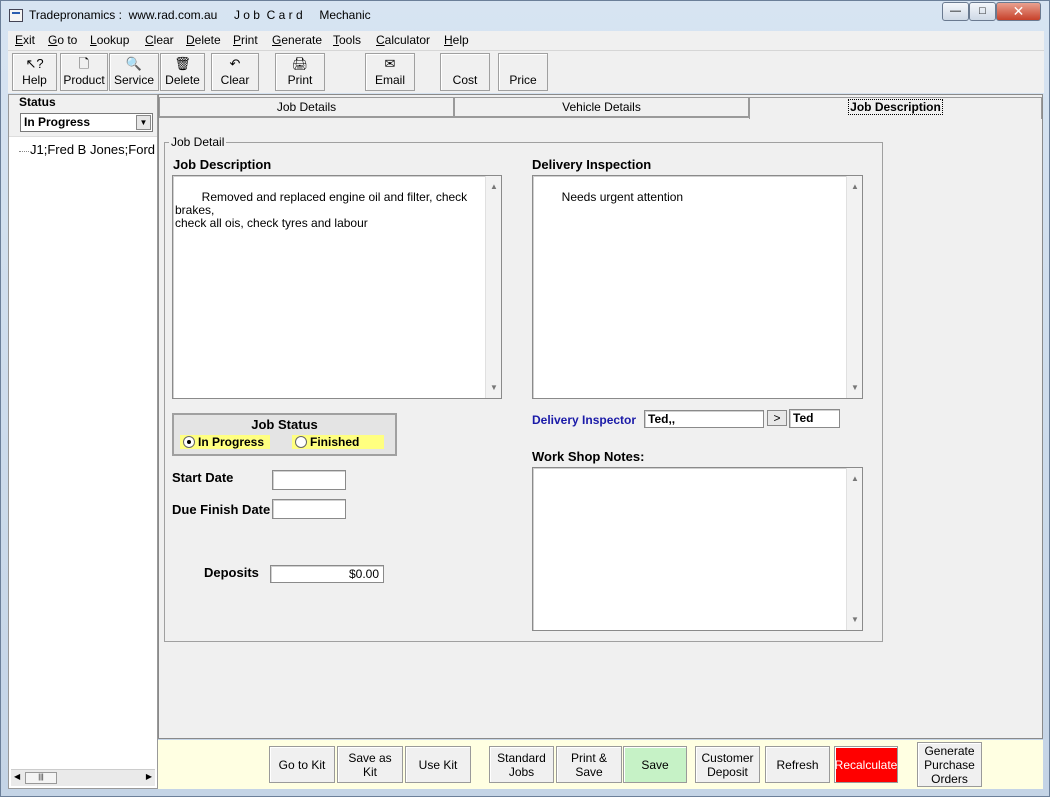  I want to click on scroll-left-icon: ◀, so click(17, 776).